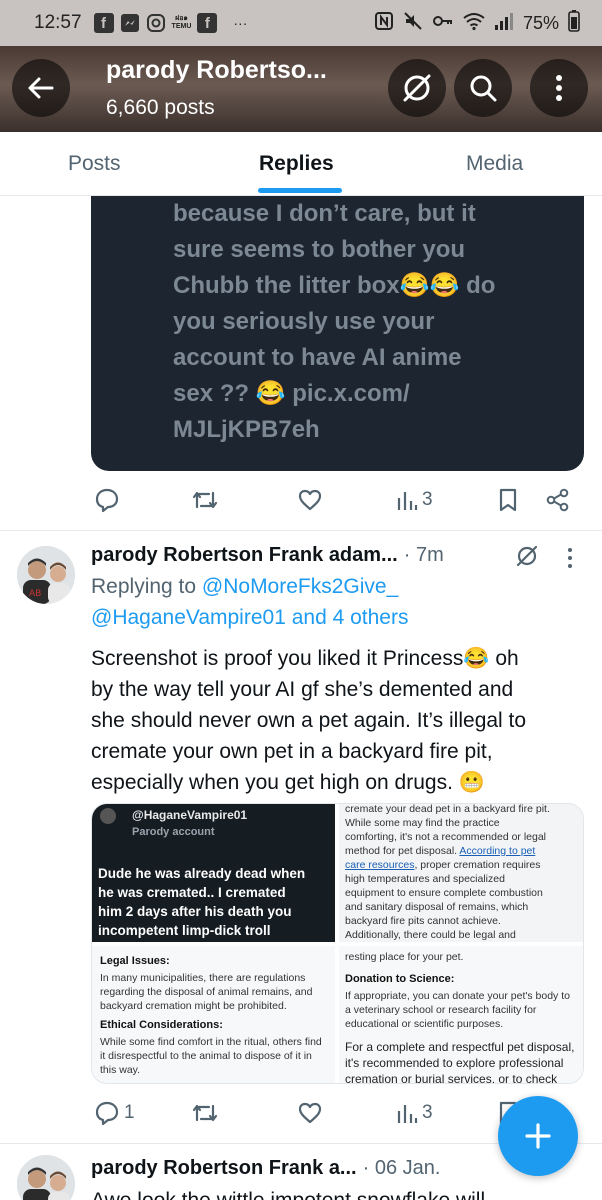  I want to click on instagram-icon, so click(156, 23).